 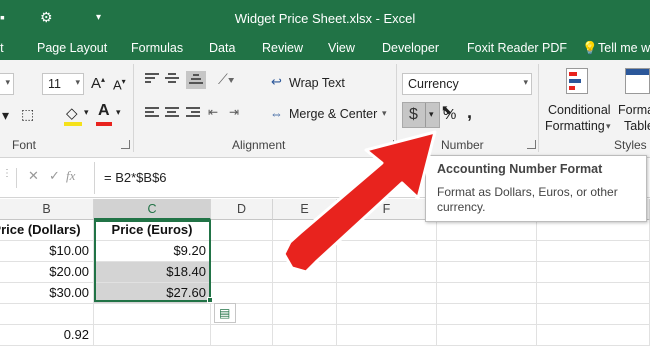 I want to click on cell-h1, so click(x=593, y=230).